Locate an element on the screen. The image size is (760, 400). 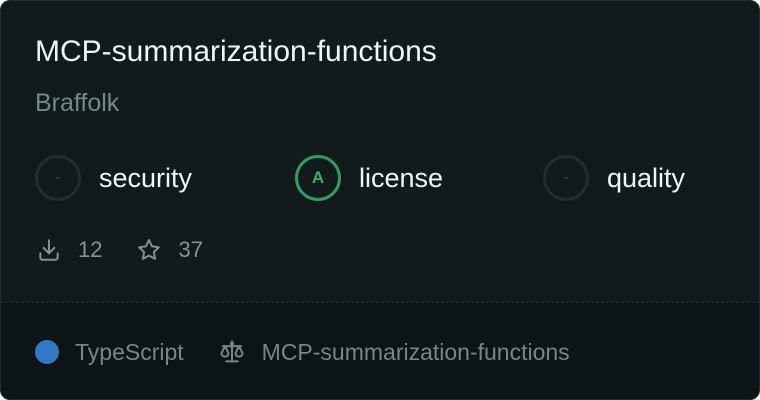
language-color-dot is located at coordinates (47, 352).